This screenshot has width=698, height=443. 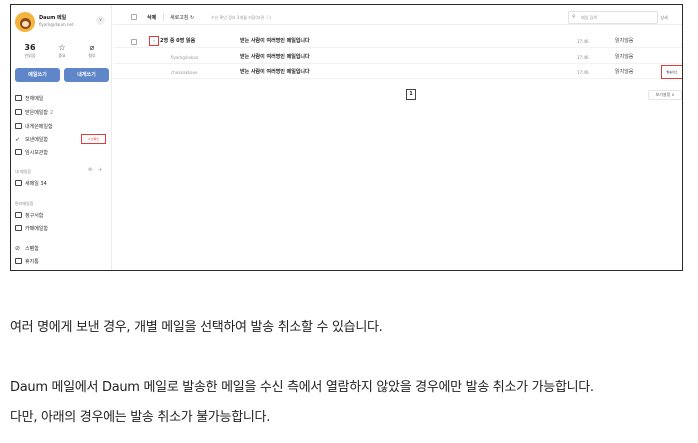 I want to click on send-icon: ➶, so click(x=18, y=139).